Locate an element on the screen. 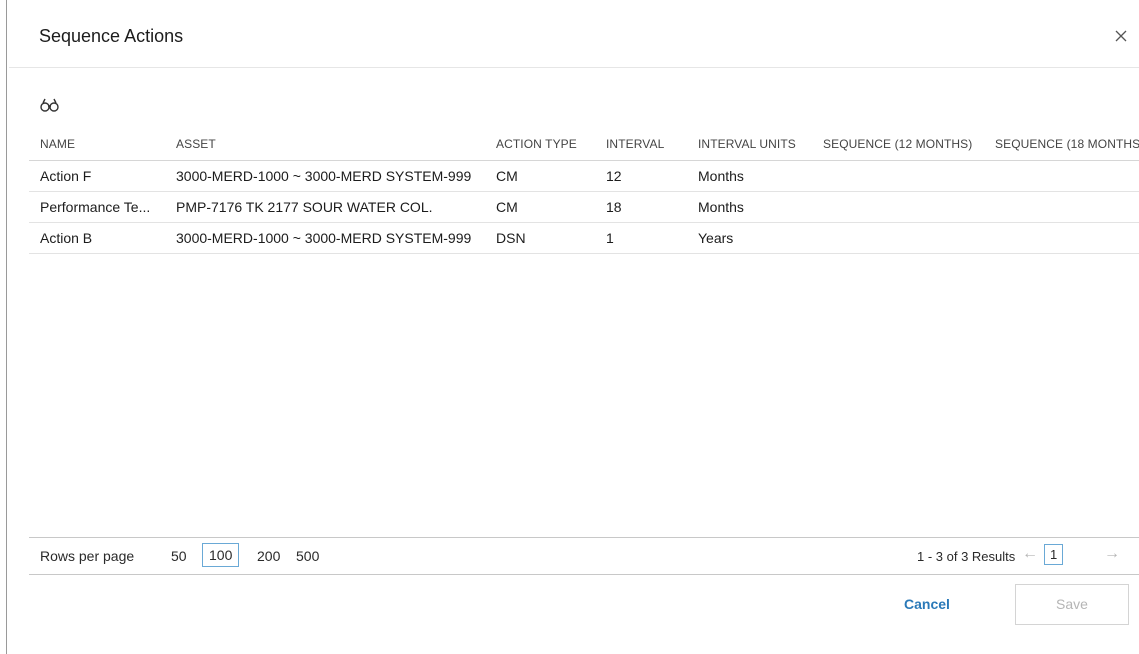 The height and width of the screenshot is (654, 1139). dialog-title: Sequence Actions is located at coordinates (111, 36).